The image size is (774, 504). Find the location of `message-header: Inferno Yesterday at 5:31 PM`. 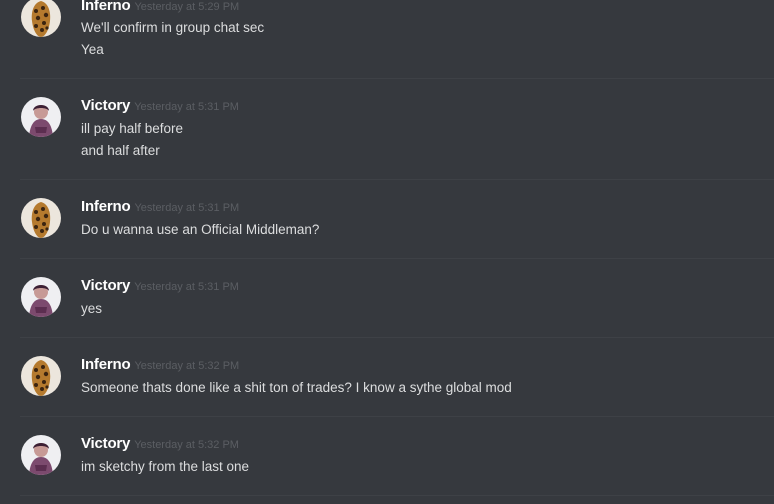

message-header: Inferno Yesterday at 5:31 PM is located at coordinates (160, 207).